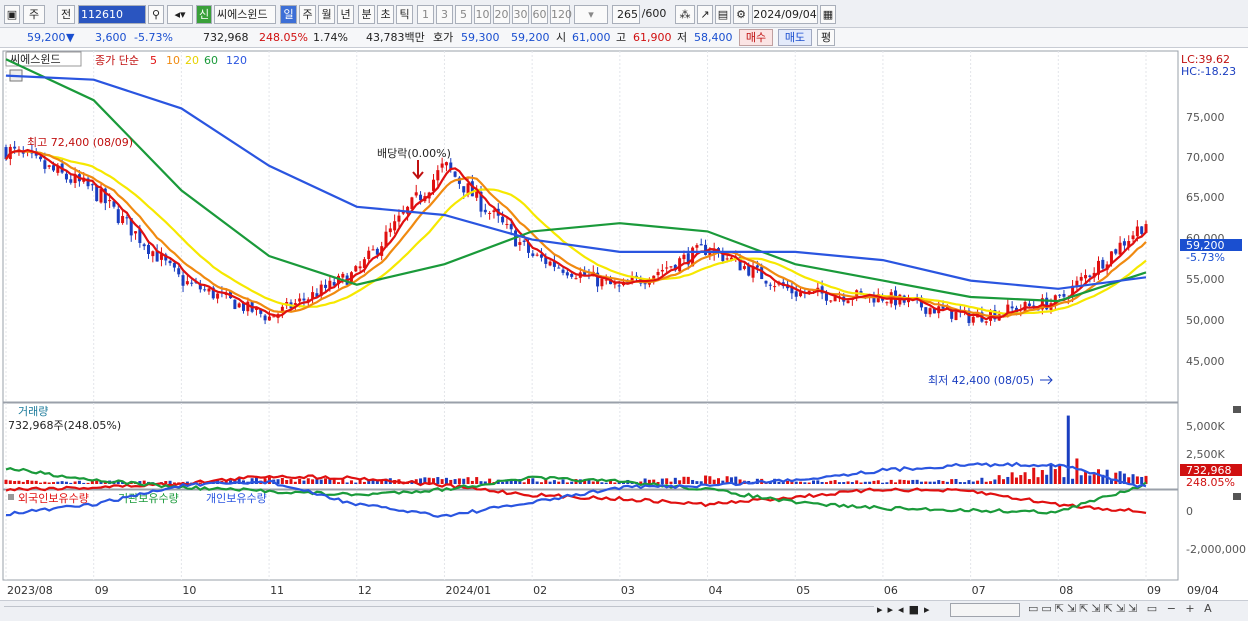 The width and height of the screenshot is (1248, 621). What do you see at coordinates (626, 14) in the screenshot?
I see `count-input: 265` at bounding box center [626, 14].